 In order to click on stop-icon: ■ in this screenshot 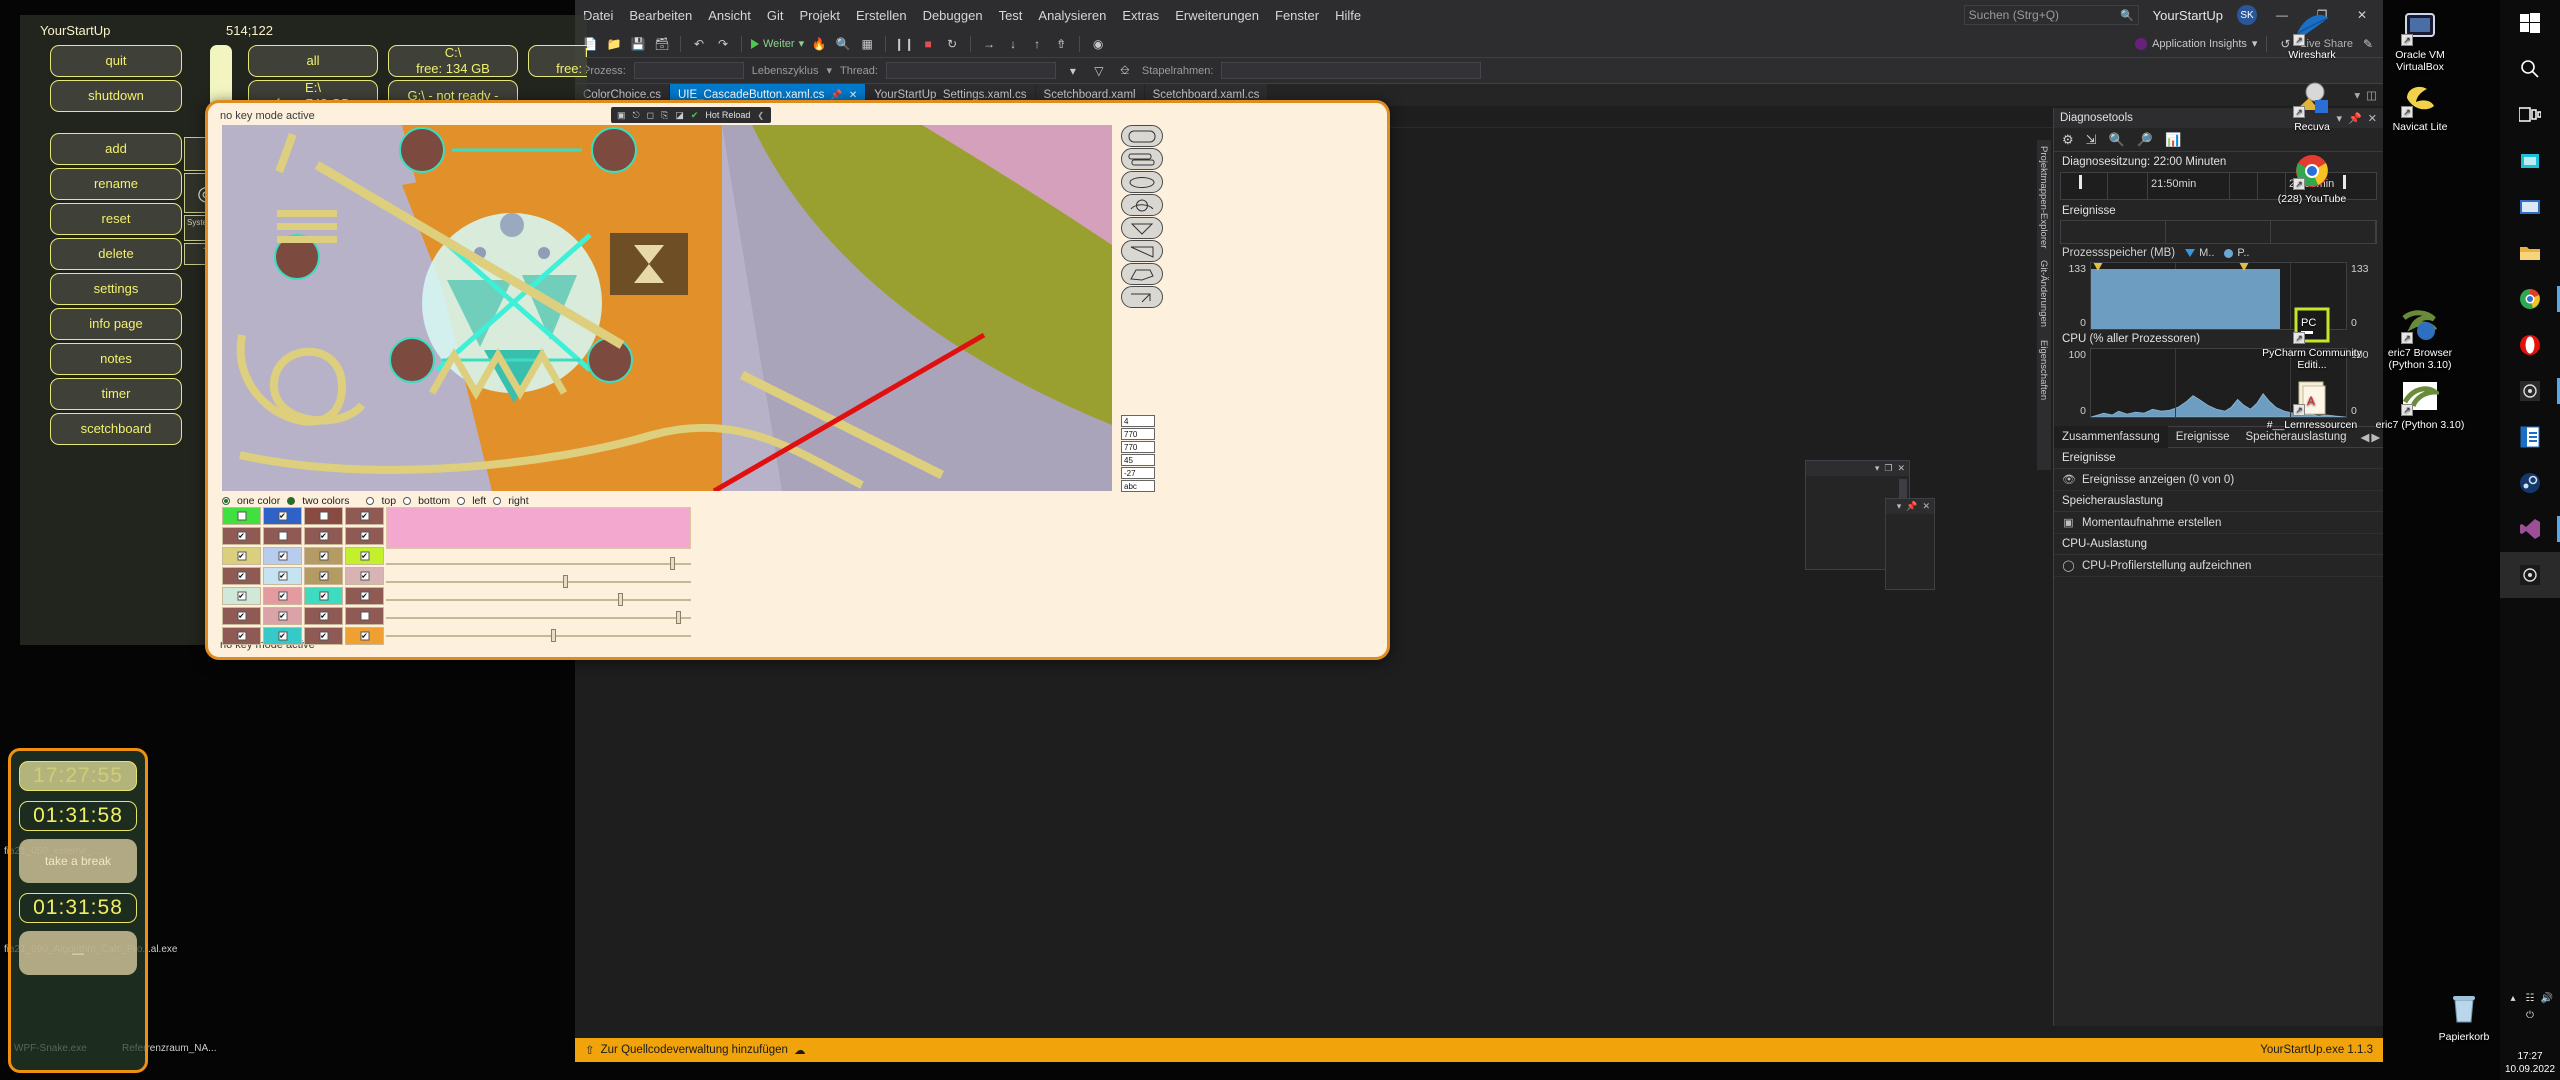, I will do `click(928, 44)`.